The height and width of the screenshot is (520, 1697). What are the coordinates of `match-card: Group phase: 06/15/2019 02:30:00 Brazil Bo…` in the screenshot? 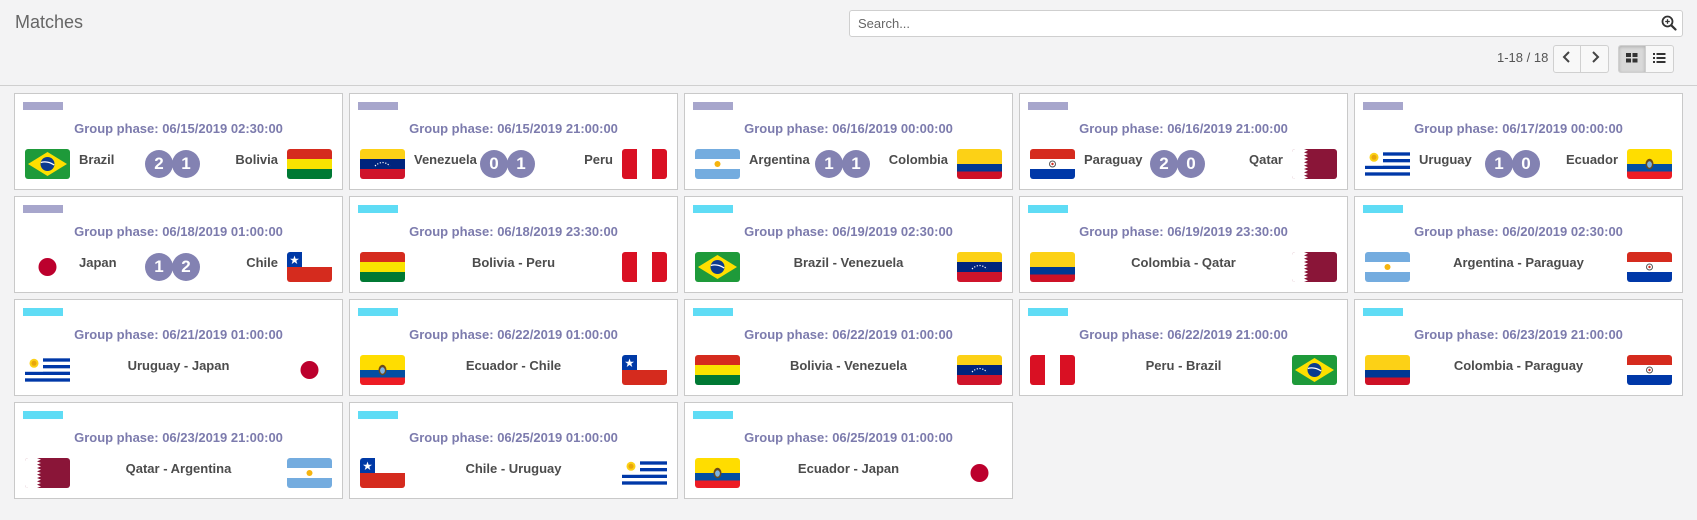 It's located at (178, 141).